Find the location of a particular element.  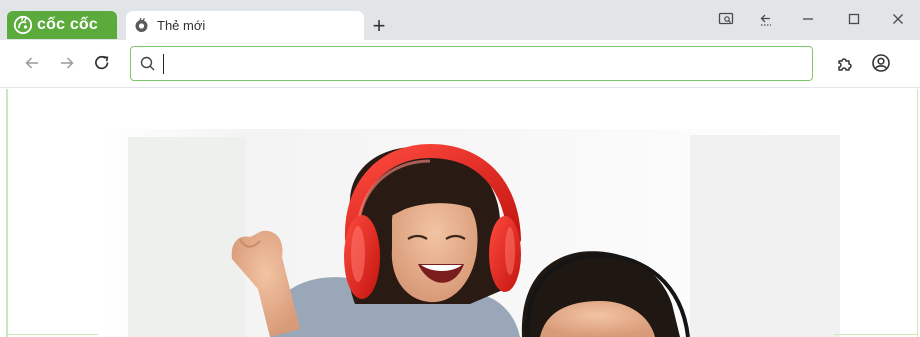

brand-label: cốc cốc is located at coordinates (67, 24).